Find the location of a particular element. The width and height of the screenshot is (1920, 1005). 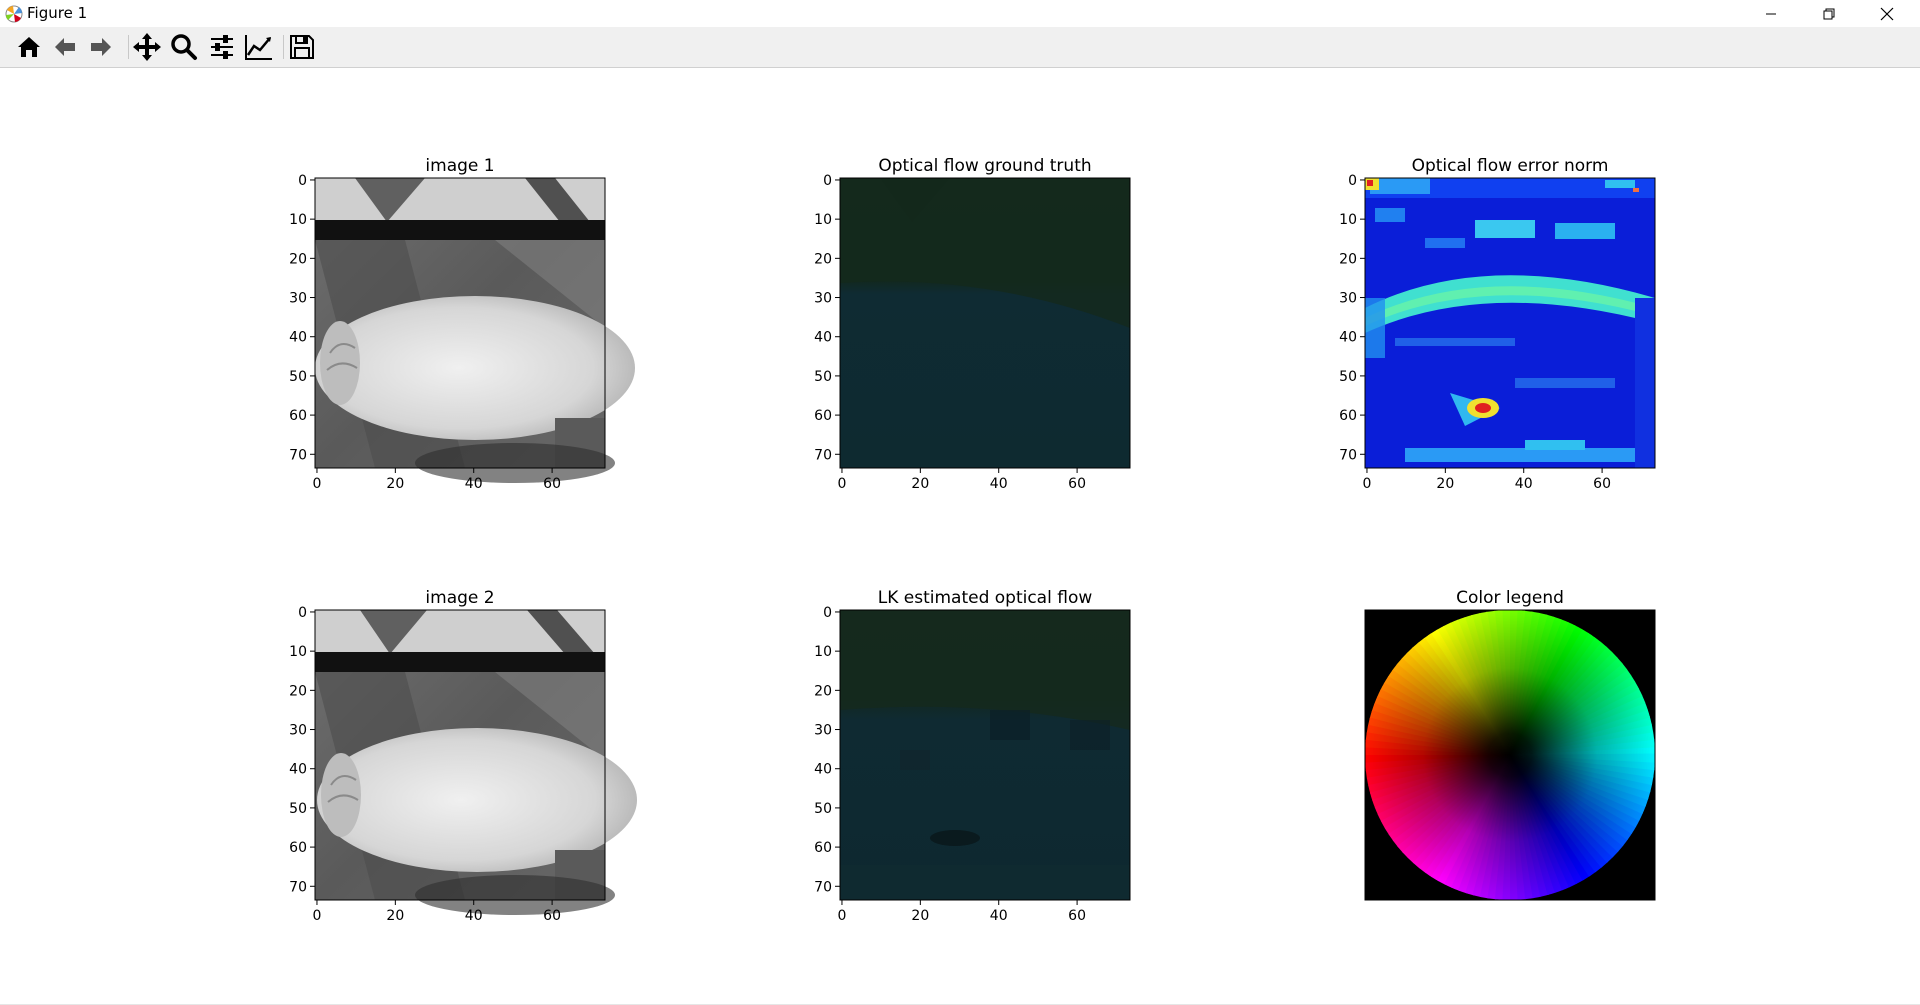

back-button is located at coordinates (65, 47).